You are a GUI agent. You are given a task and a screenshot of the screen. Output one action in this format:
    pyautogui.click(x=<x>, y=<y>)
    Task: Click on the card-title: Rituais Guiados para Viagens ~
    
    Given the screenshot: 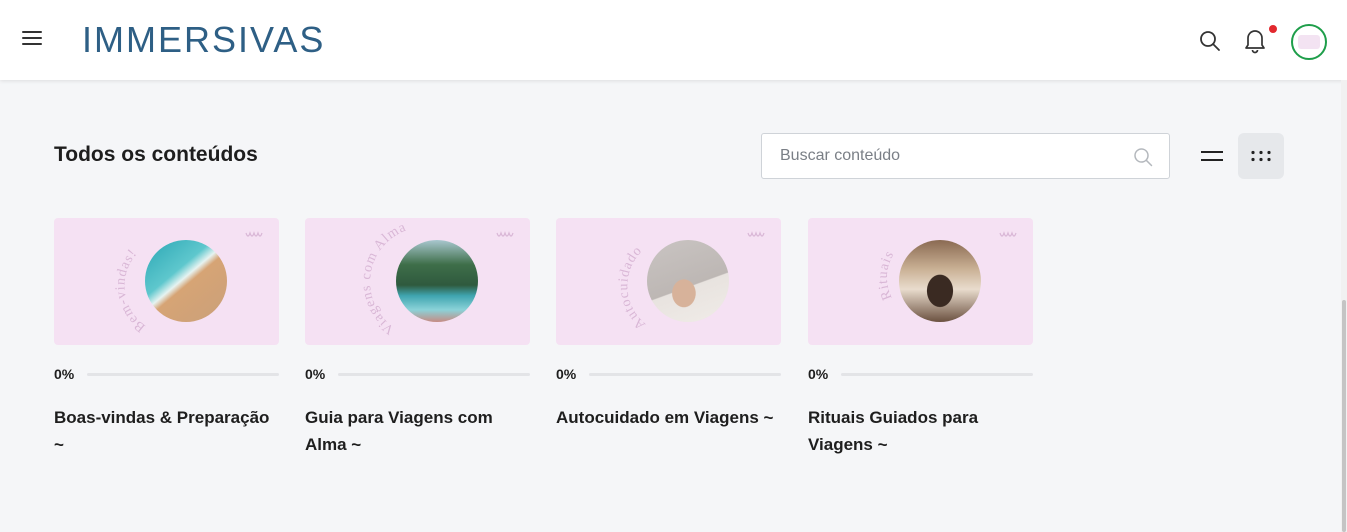 What is the action you would take?
    pyautogui.click(x=920, y=431)
    